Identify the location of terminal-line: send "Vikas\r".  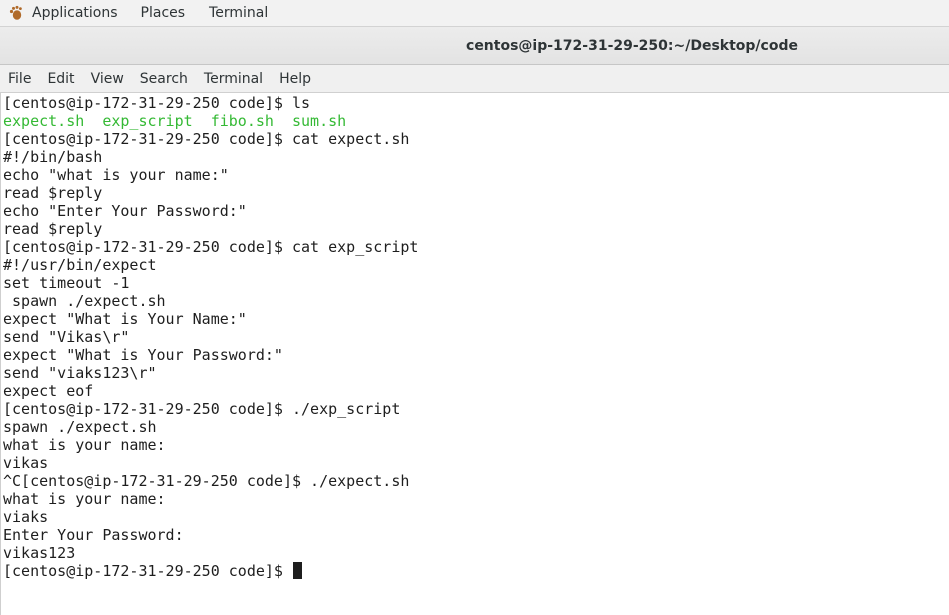
(66, 337).